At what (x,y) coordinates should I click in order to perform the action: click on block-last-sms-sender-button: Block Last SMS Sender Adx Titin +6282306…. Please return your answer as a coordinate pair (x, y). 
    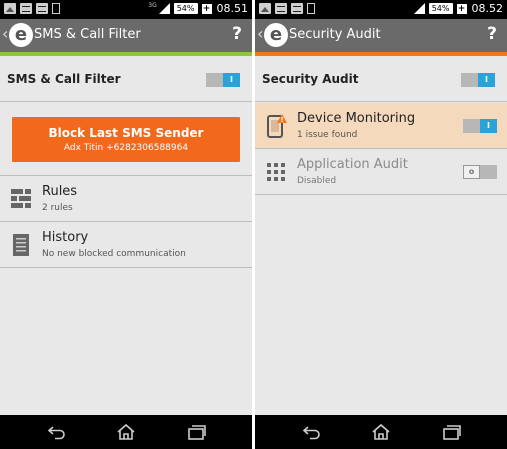
    Looking at the image, I should click on (126, 139).